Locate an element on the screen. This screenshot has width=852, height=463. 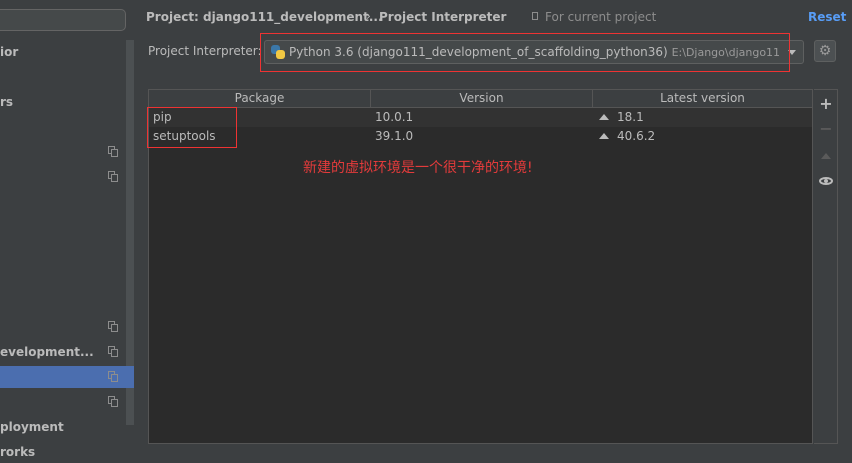
table-row: pip 10.0.1 18.1 is located at coordinates (480, 117).